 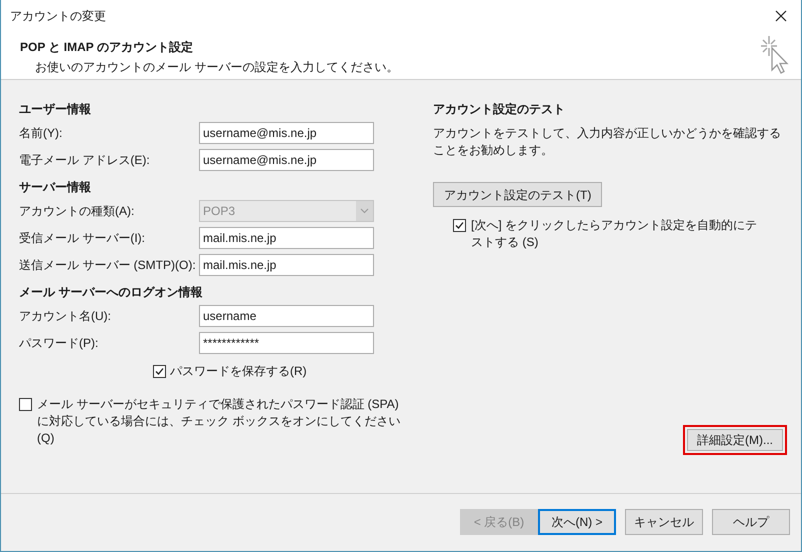 What do you see at coordinates (577, 521) in the screenshot?
I see `footer-button: 次へ(N) >` at bounding box center [577, 521].